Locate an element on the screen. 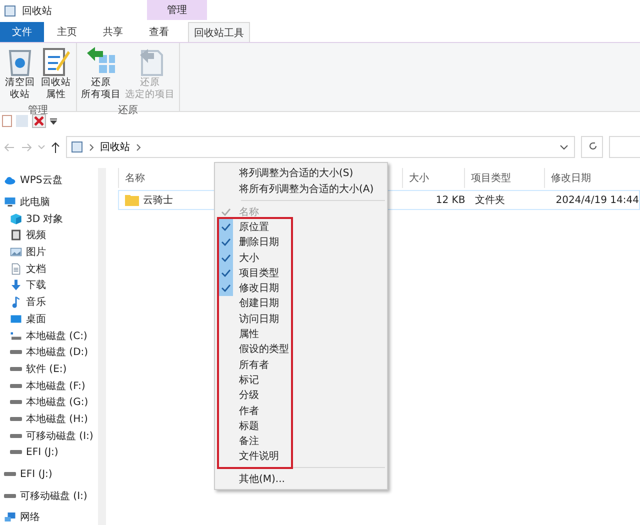  group-label: 管理 is located at coordinates (38, 111).